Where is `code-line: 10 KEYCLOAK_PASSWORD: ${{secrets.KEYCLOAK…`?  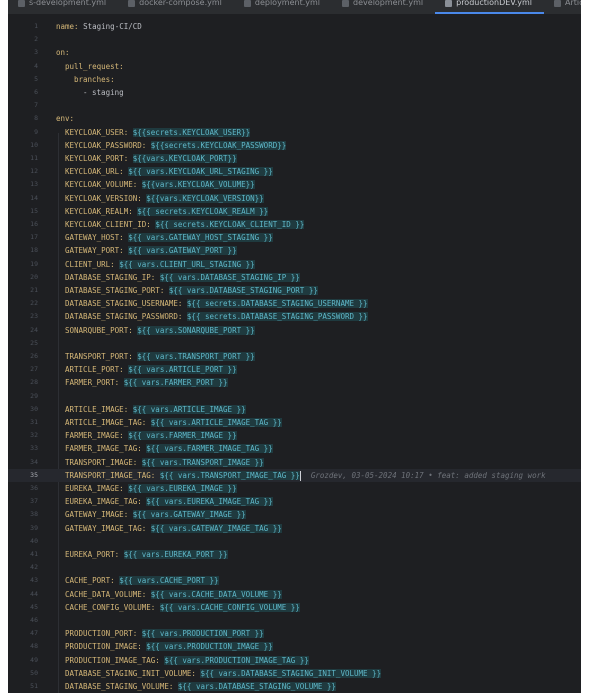 code-line: 10 KEYCLOAK_PASSWORD: ${{secrets.KEYCLOAK… is located at coordinates (294, 145).